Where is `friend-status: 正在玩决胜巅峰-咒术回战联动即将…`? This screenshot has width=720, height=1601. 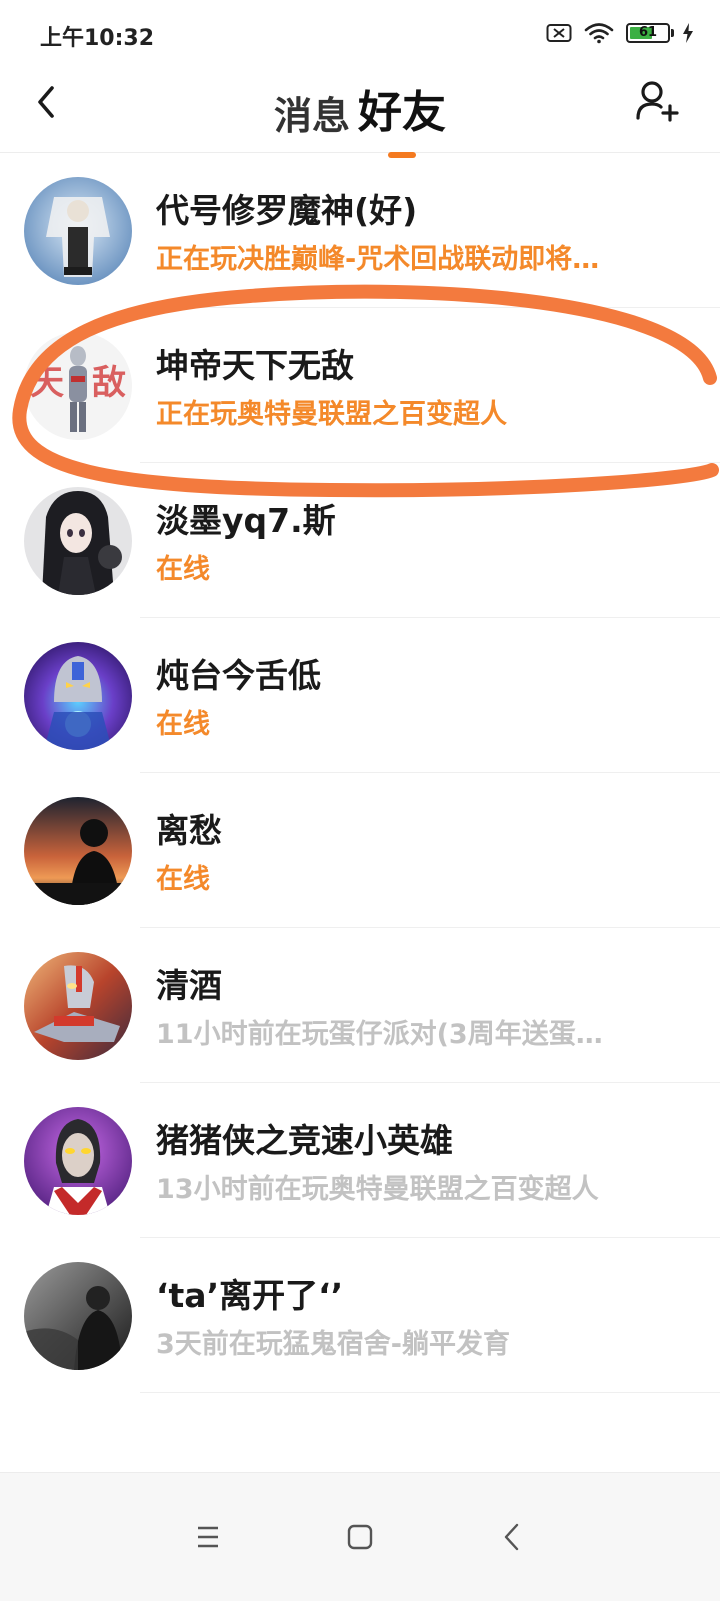
friend-status: 正在玩决胜巅峰-咒术回战联动即将… is located at coordinates (378, 259).